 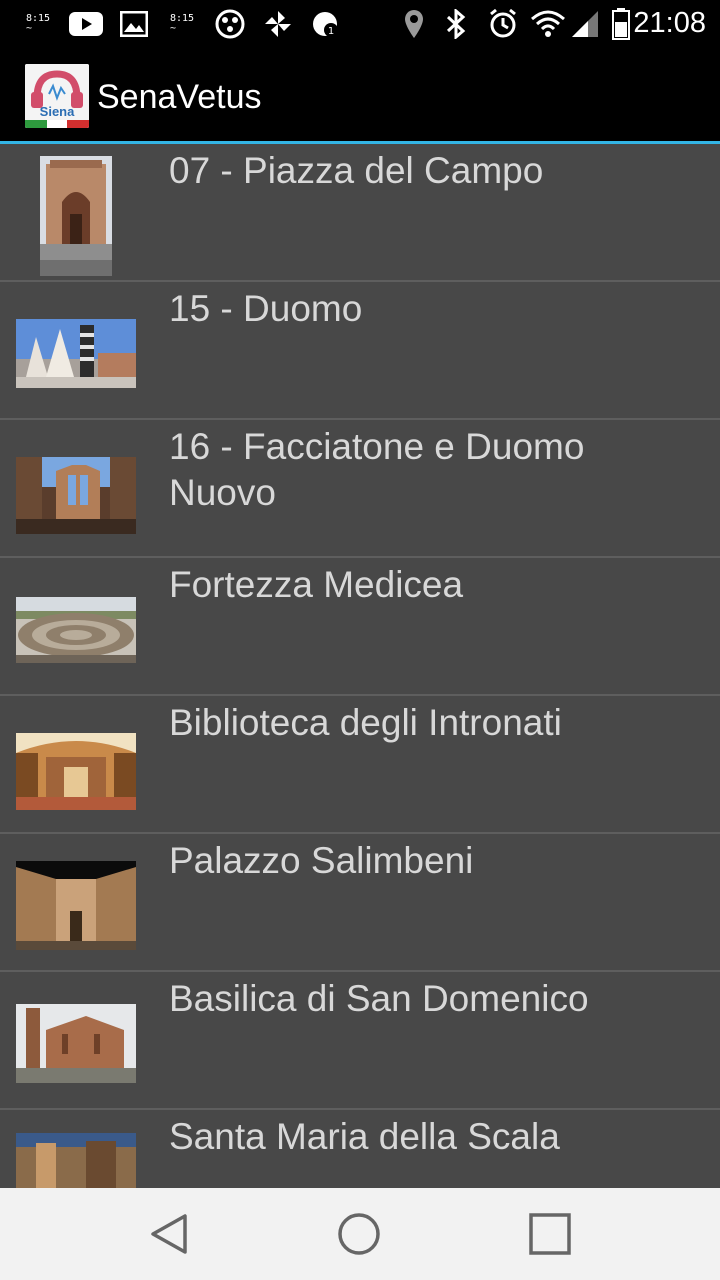 I want to click on list-item-label: Santa Maria della Scala, so click(x=364, y=1136).